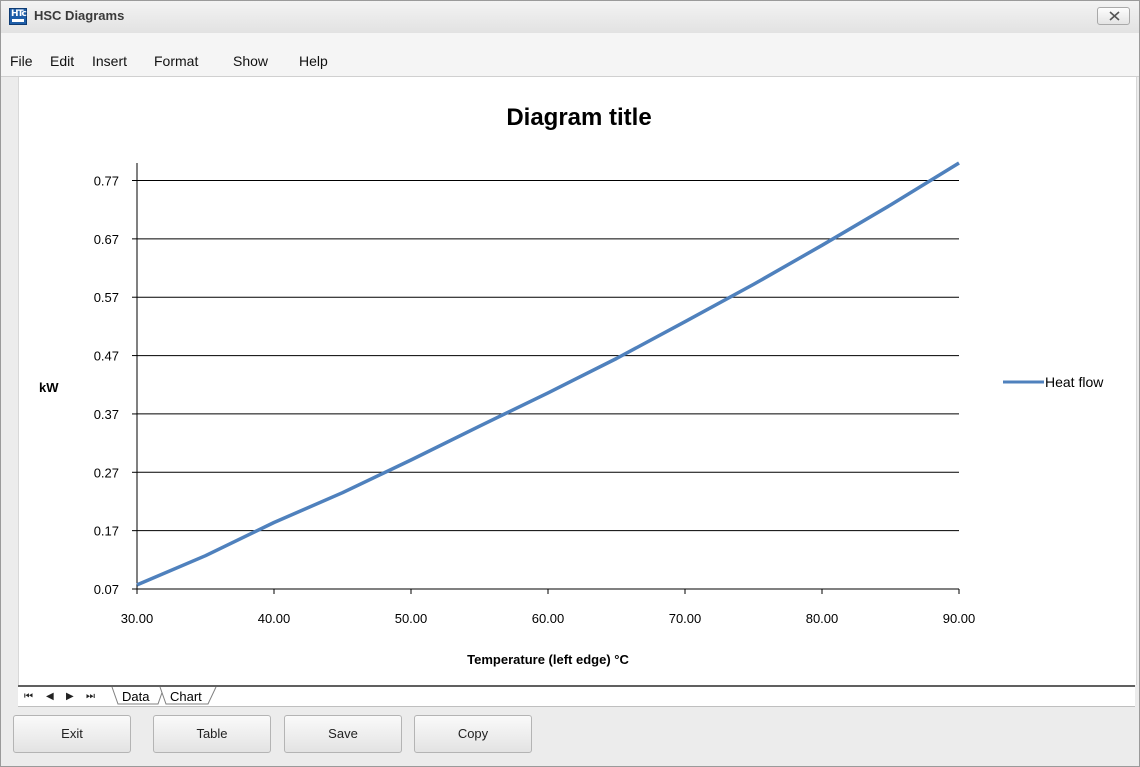 This screenshot has width=1140, height=767. Describe the element at coordinates (411, 618) in the screenshot. I see `x-tick-label: 50.00` at that location.